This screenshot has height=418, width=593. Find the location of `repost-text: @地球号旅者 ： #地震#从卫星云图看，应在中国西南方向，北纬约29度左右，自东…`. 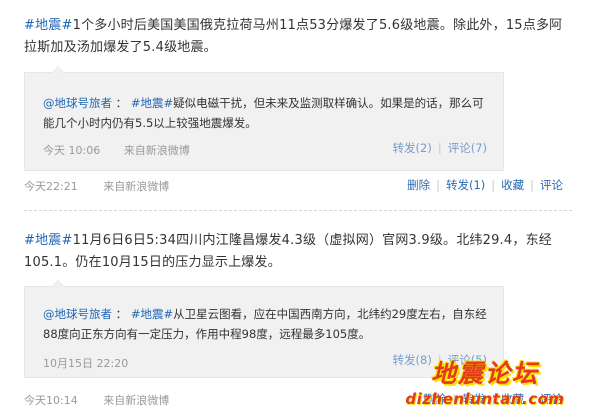

repost-text: @地球号旅者 ： #地震#从卫星云图看，应在中国西南方向，北纬约29度左右，自东… is located at coordinates (266, 324).